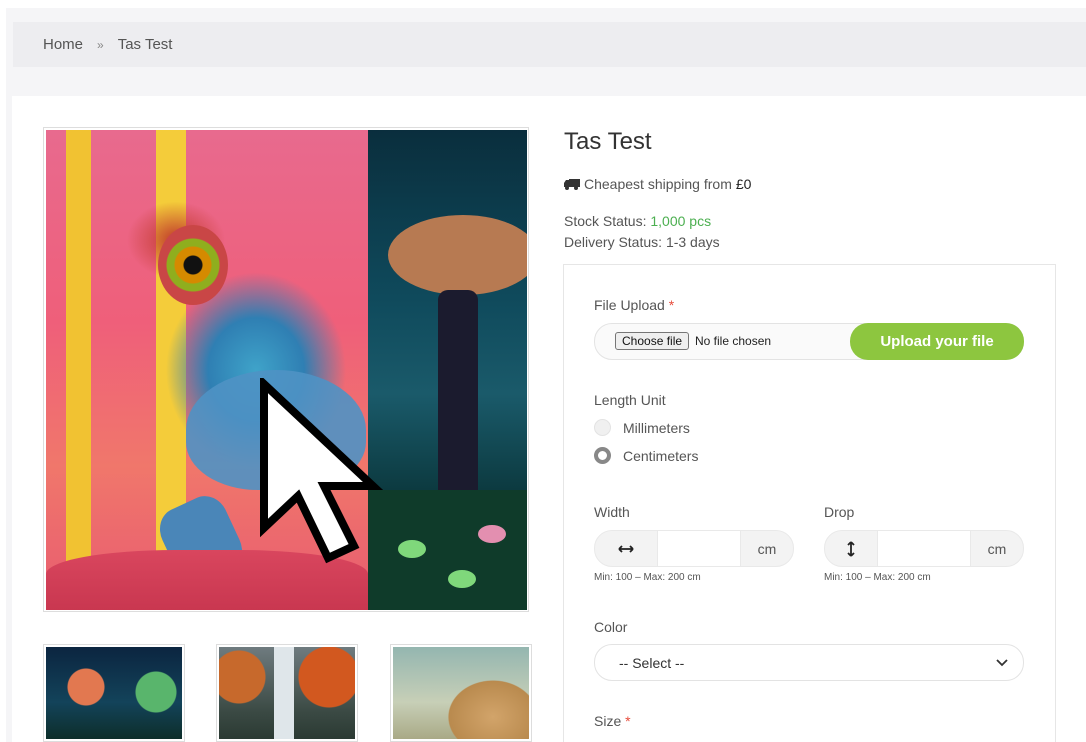 The width and height of the screenshot is (1086, 742). I want to click on shipping-text: Cheapest shipping from, so click(658, 184).